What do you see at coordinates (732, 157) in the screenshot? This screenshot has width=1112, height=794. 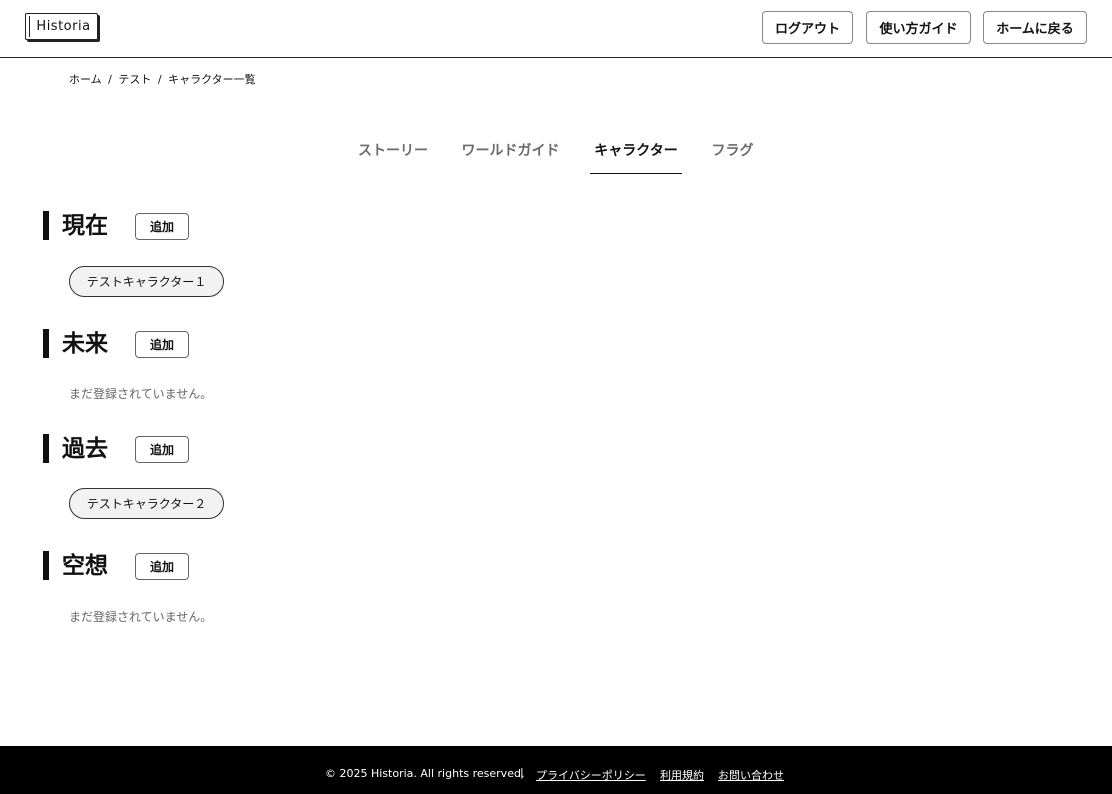 I see `tab-flags: フラグ` at bounding box center [732, 157].